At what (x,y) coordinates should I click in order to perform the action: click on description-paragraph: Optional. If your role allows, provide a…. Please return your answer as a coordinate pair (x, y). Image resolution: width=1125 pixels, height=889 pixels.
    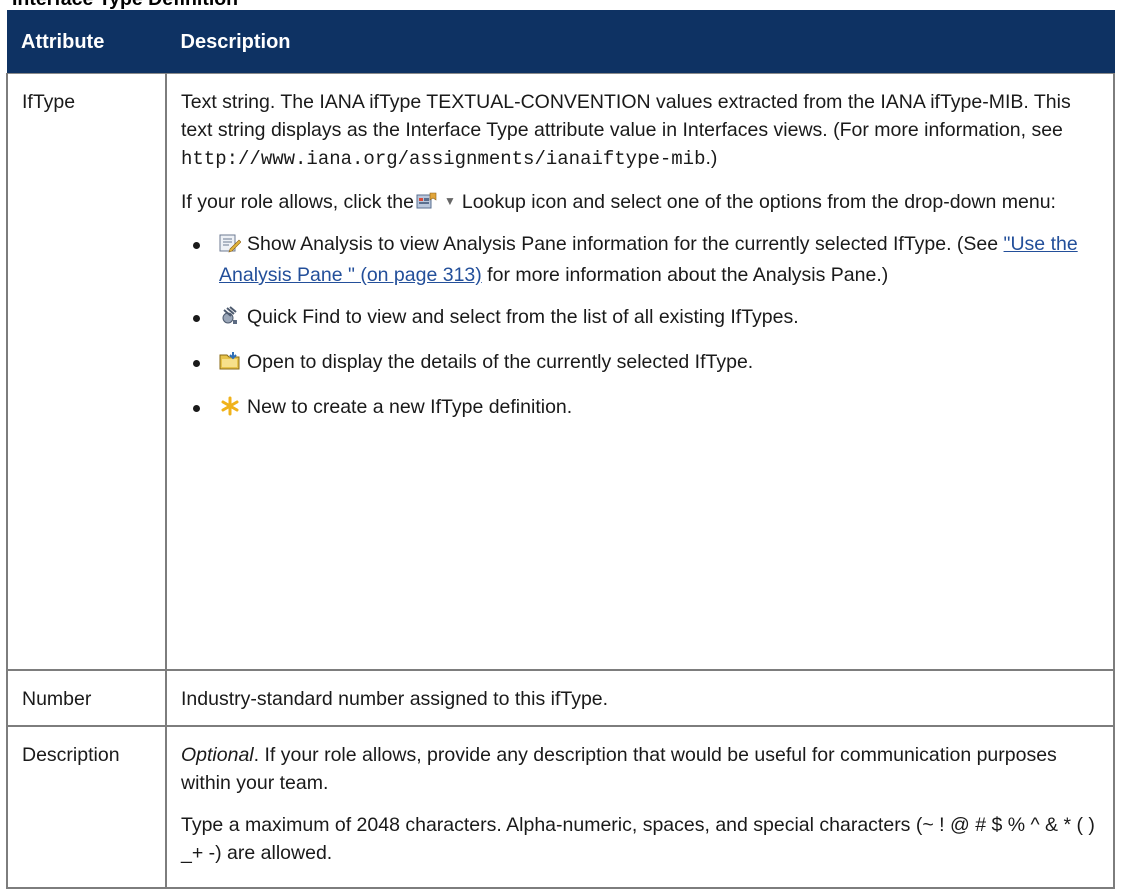
    Looking at the image, I should click on (640, 769).